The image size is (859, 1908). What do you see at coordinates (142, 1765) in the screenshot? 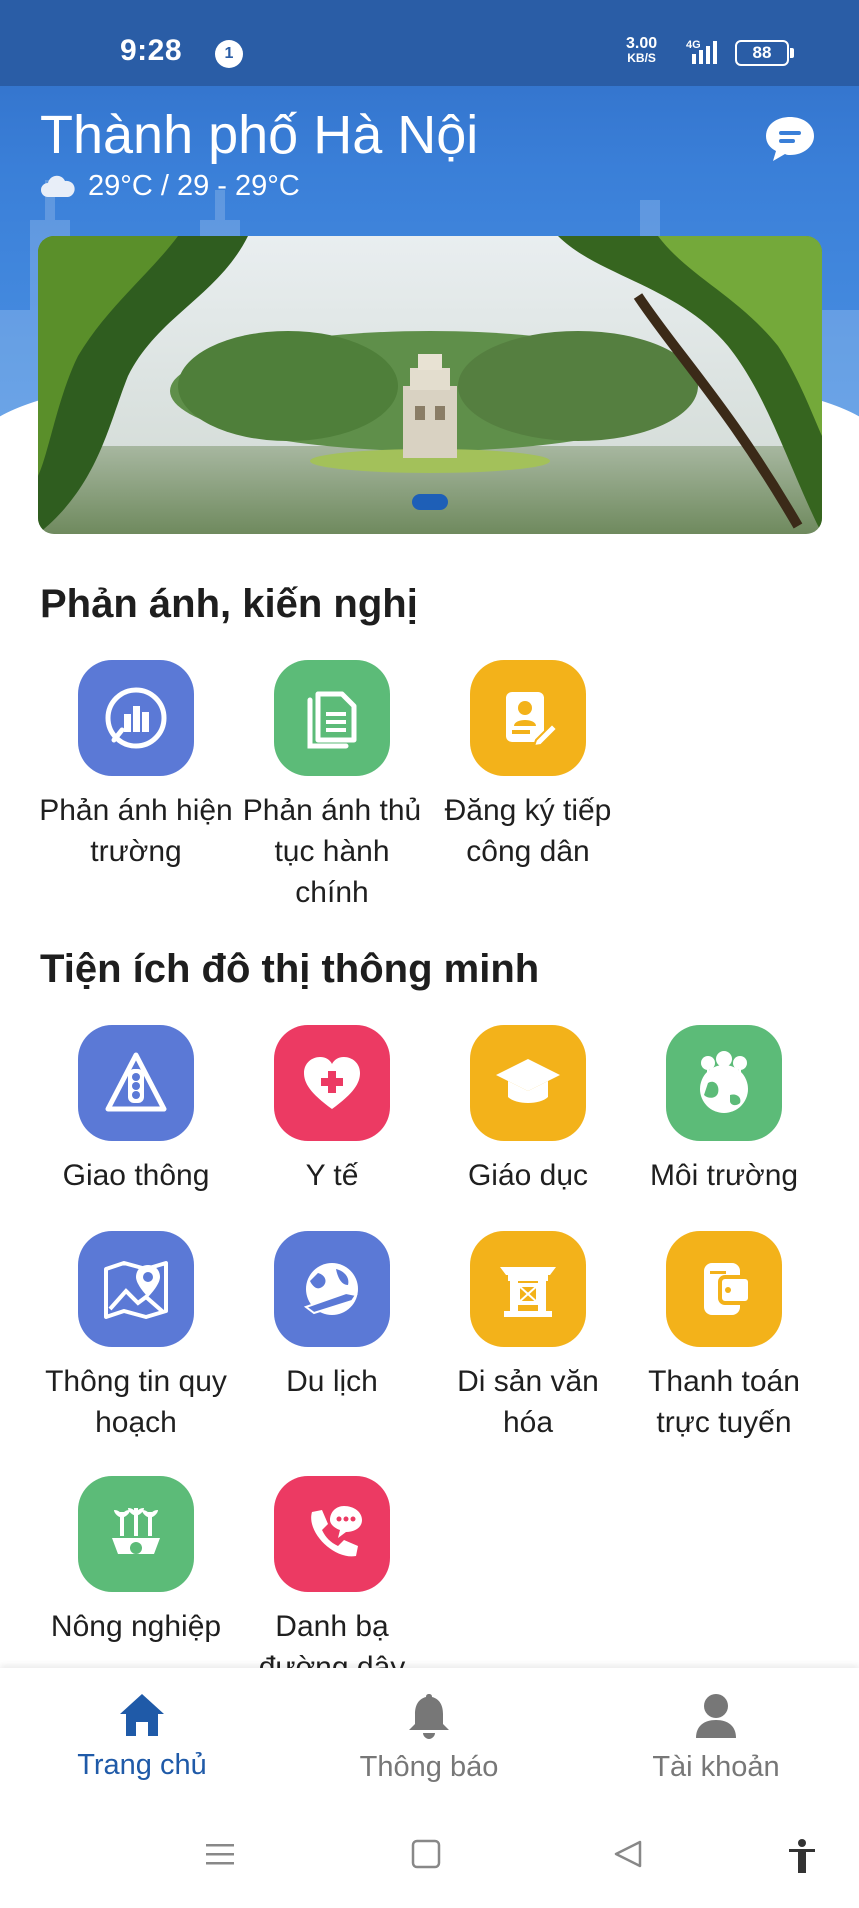
I see `nav-home-label: Trang chủ` at bounding box center [142, 1765].